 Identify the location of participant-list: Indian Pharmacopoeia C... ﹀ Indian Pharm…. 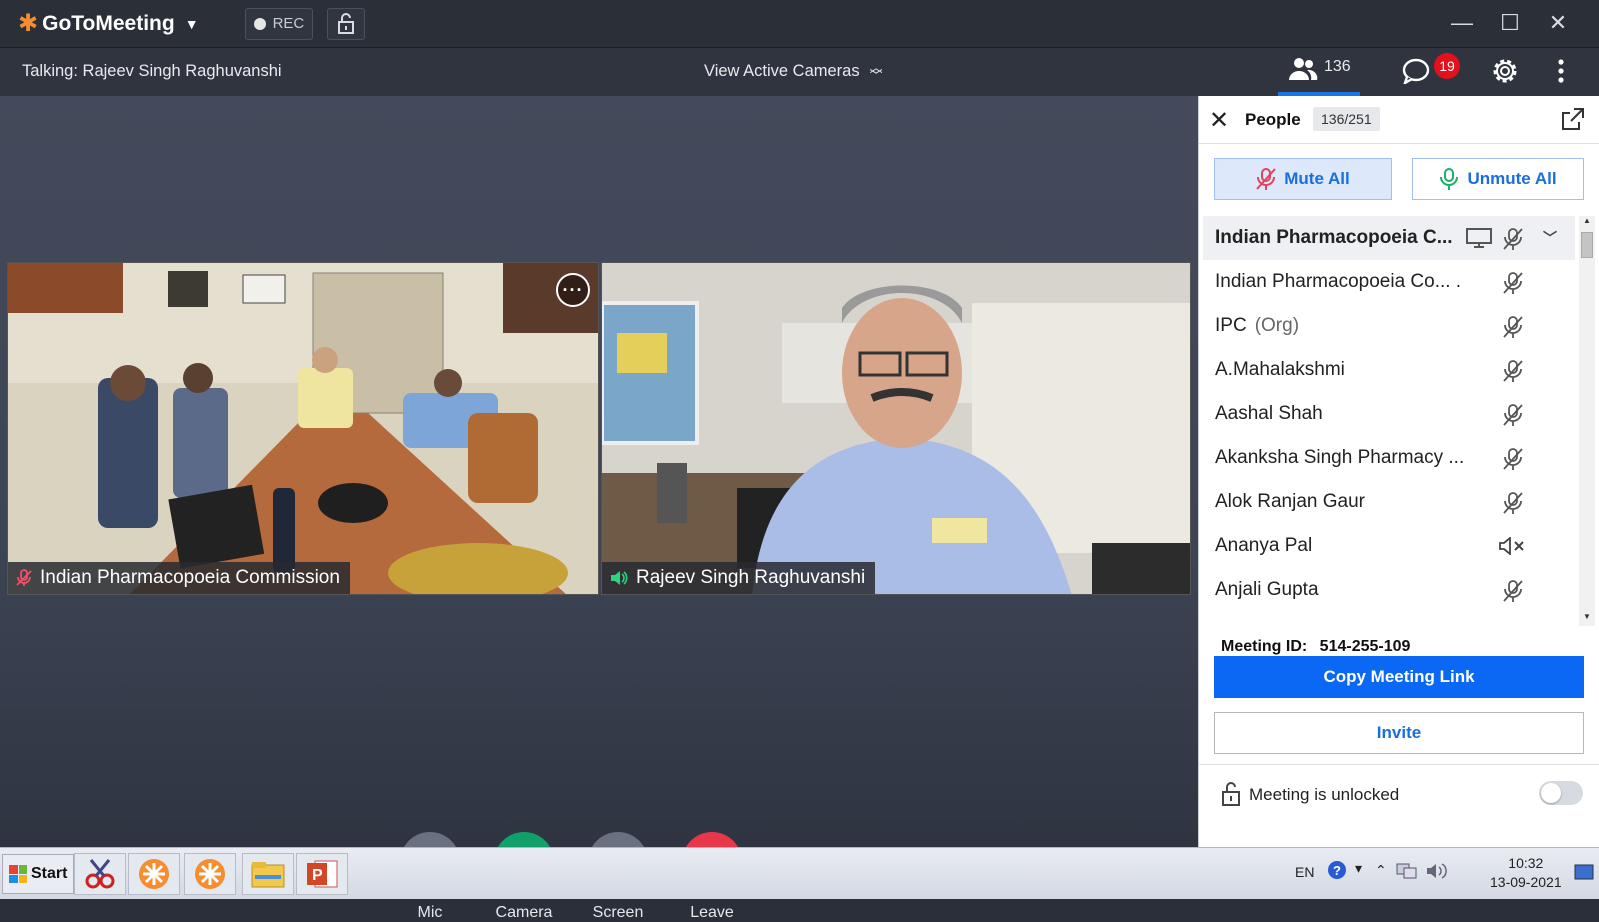
(1389, 421).